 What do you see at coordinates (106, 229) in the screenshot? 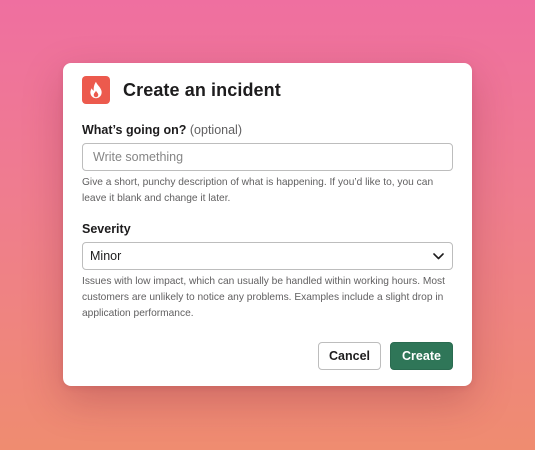
I see `severity-label: Severity` at bounding box center [106, 229].